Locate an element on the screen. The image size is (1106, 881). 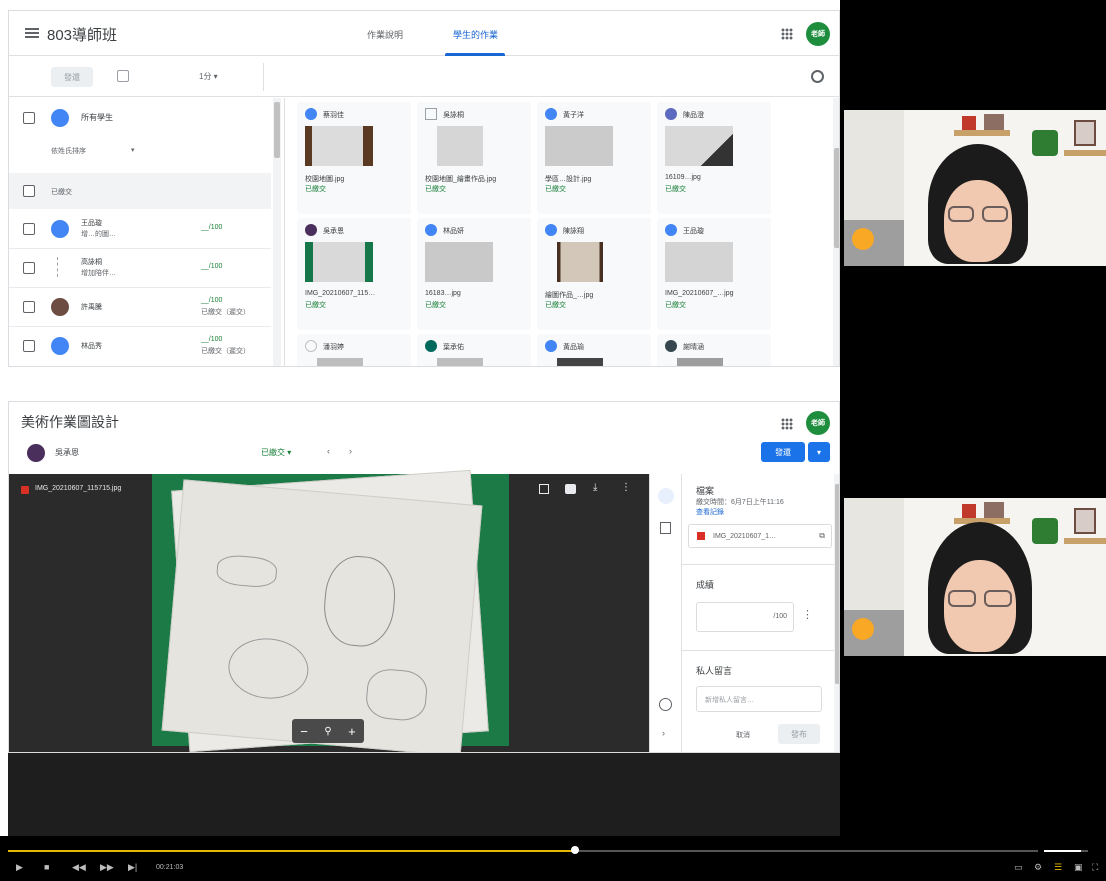
cancel-comment-button: 取消 is located at coordinates (743, 735).